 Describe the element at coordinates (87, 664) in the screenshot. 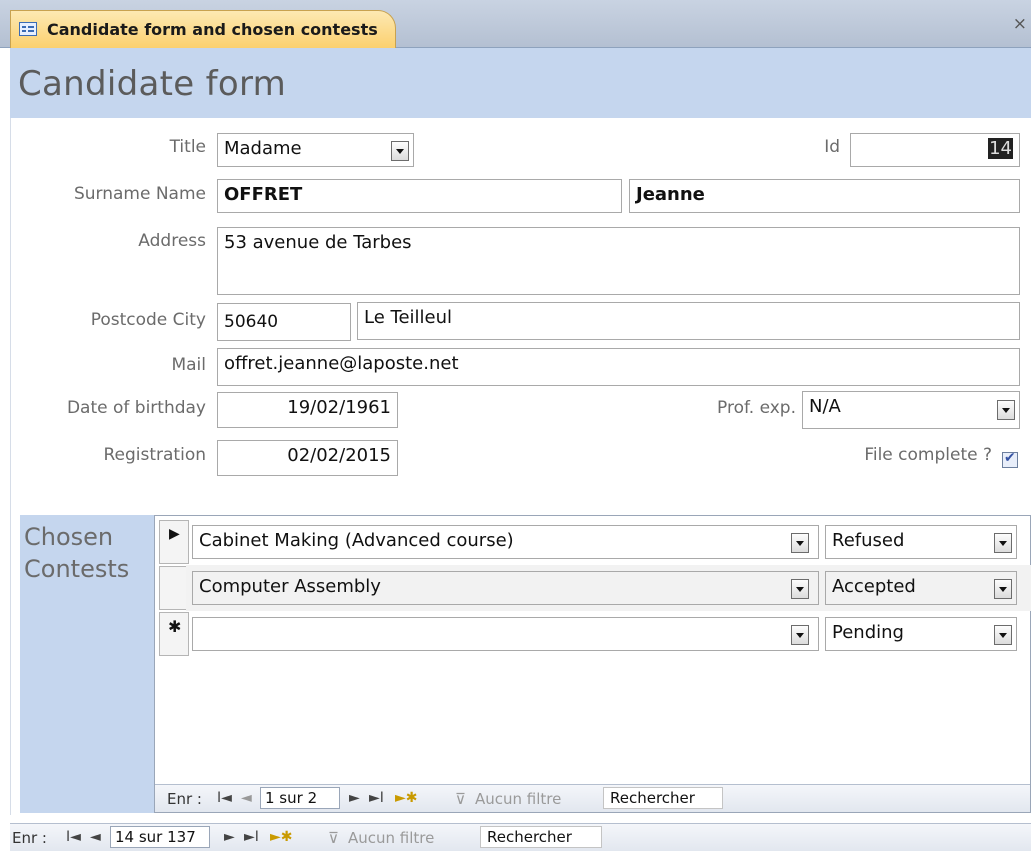

I see `chosen-contests-panel: Chosen Contests` at that location.